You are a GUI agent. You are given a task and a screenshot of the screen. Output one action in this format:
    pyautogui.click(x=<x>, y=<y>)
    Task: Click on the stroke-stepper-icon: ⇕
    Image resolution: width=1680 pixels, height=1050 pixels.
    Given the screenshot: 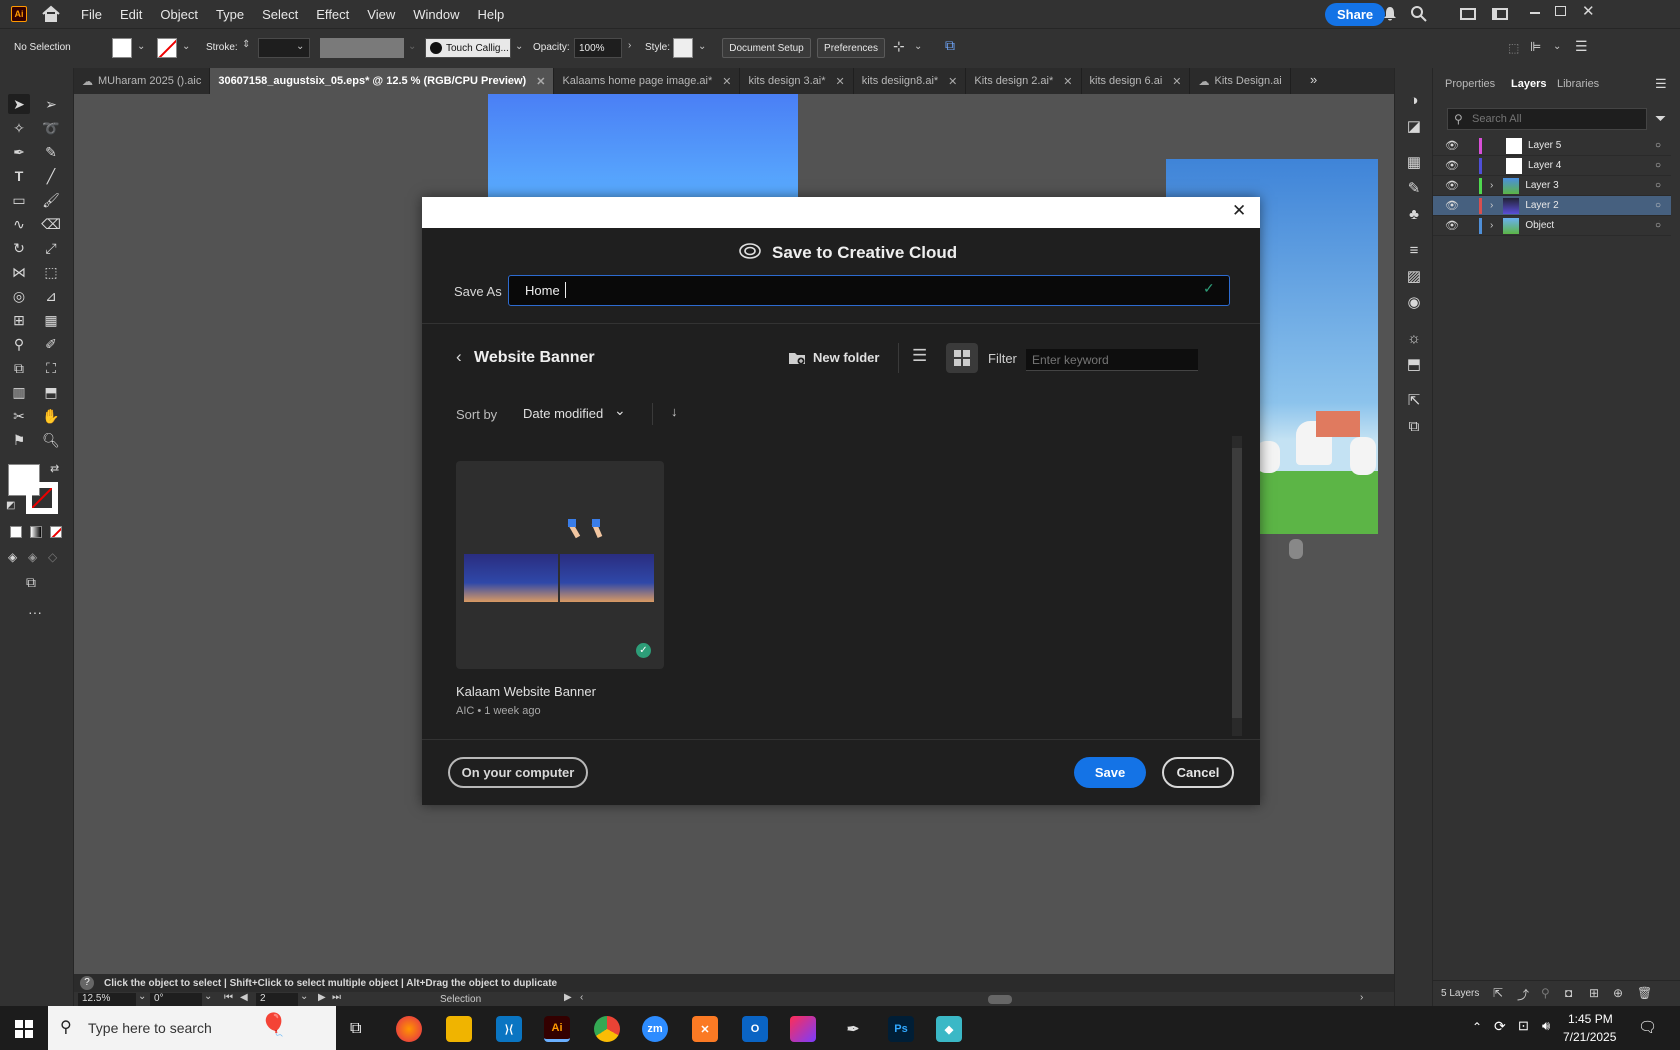 What is the action you would take?
    pyautogui.click(x=246, y=44)
    